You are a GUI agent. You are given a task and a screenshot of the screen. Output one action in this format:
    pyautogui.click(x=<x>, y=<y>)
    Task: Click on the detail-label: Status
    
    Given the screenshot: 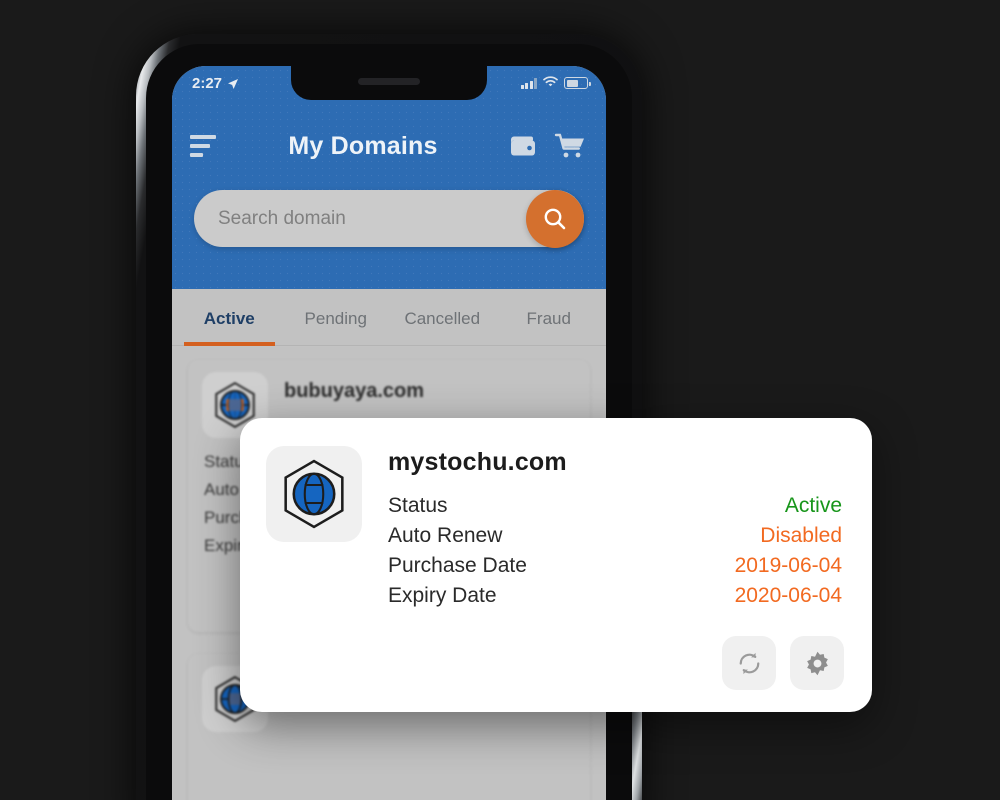 What is the action you would take?
    pyautogui.click(x=418, y=505)
    